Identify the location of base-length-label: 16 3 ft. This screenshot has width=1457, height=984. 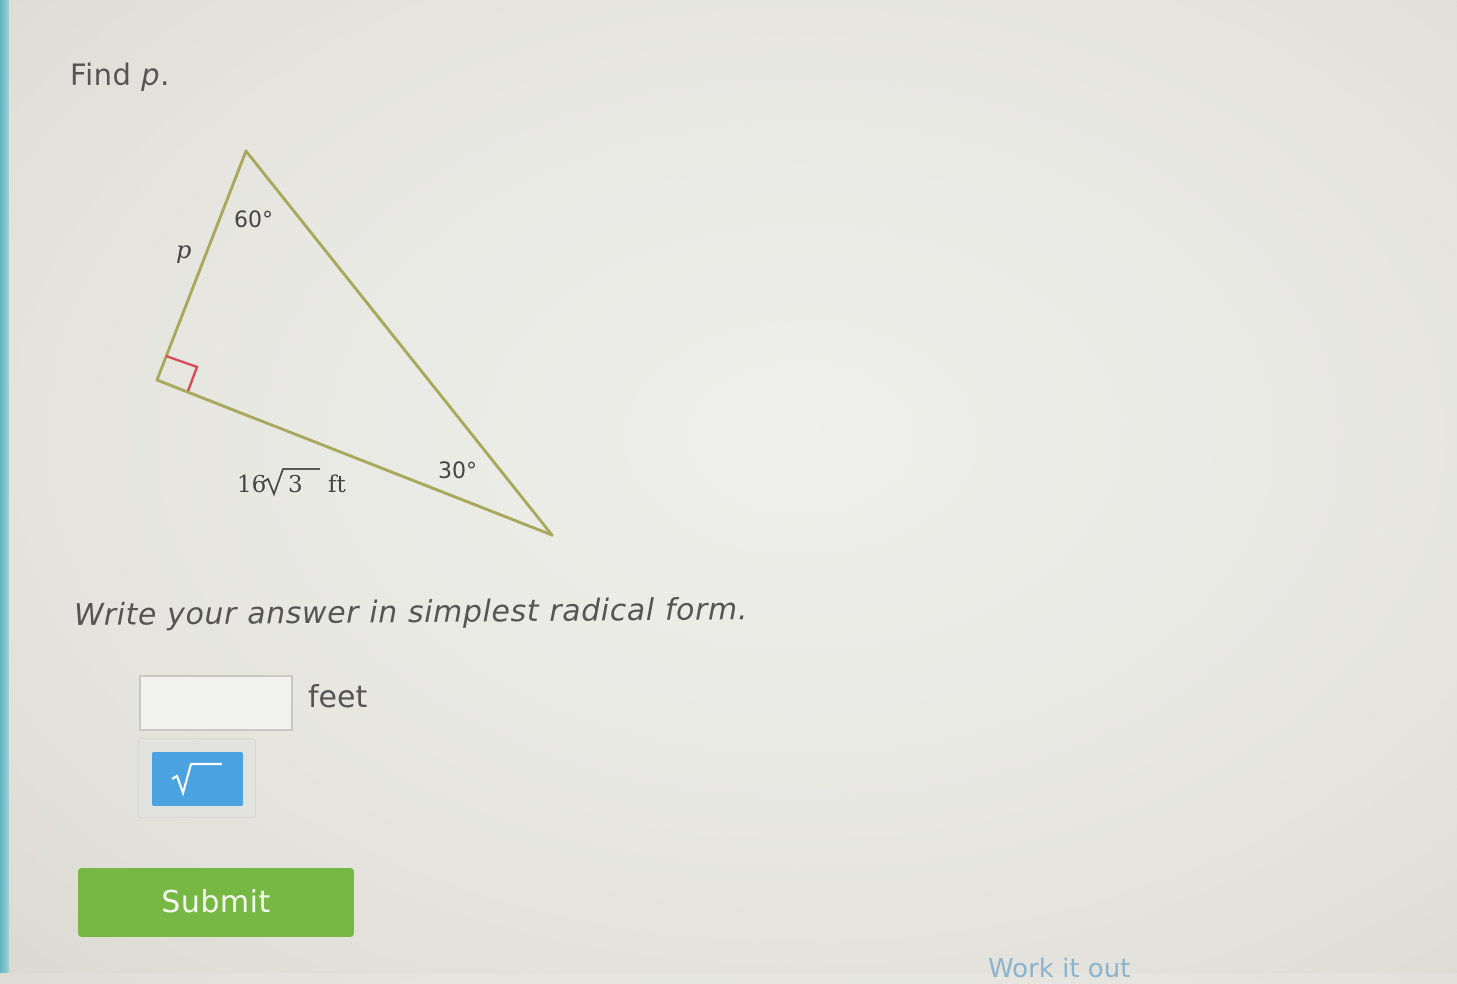
(292, 483).